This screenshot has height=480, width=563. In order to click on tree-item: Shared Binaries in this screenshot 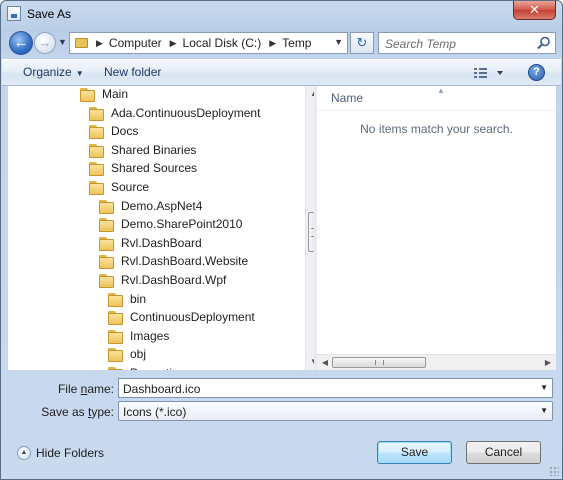, I will do `click(142, 150)`.